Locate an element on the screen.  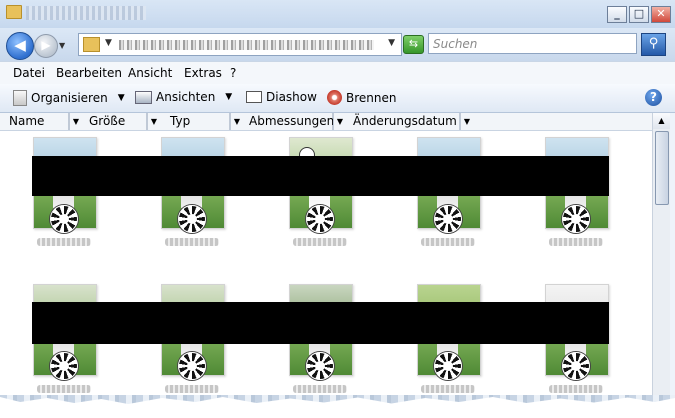
views-button: Ansichten ▼ is located at coordinates (183, 97).